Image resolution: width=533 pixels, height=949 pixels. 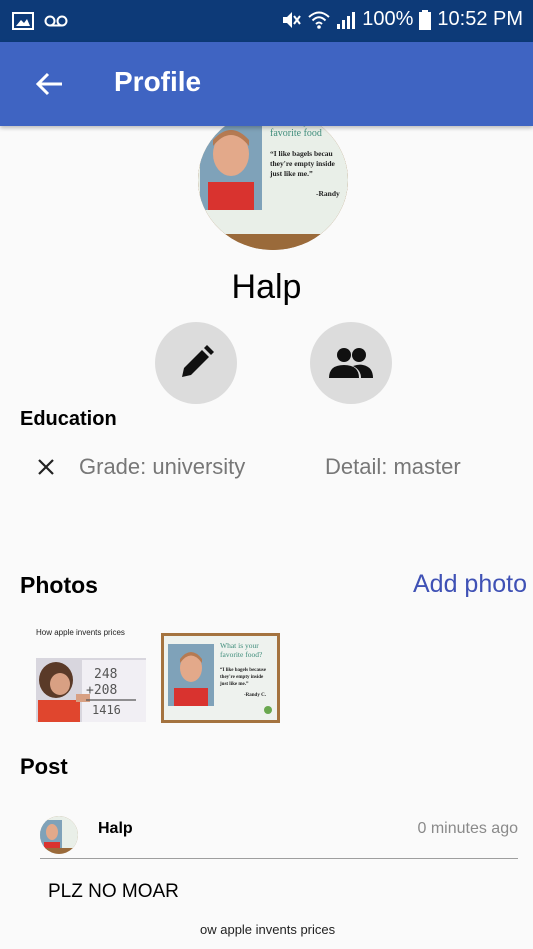 What do you see at coordinates (68, 419) in the screenshot?
I see `education-heading: Education` at bounding box center [68, 419].